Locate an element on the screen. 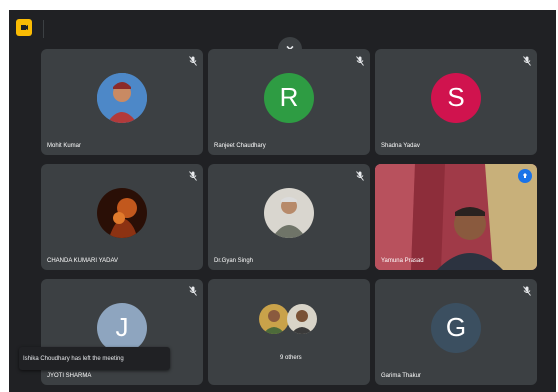 This screenshot has height=392, width=558. participant-tile: Dr.Gyan Singh is located at coordinates (289, 217).